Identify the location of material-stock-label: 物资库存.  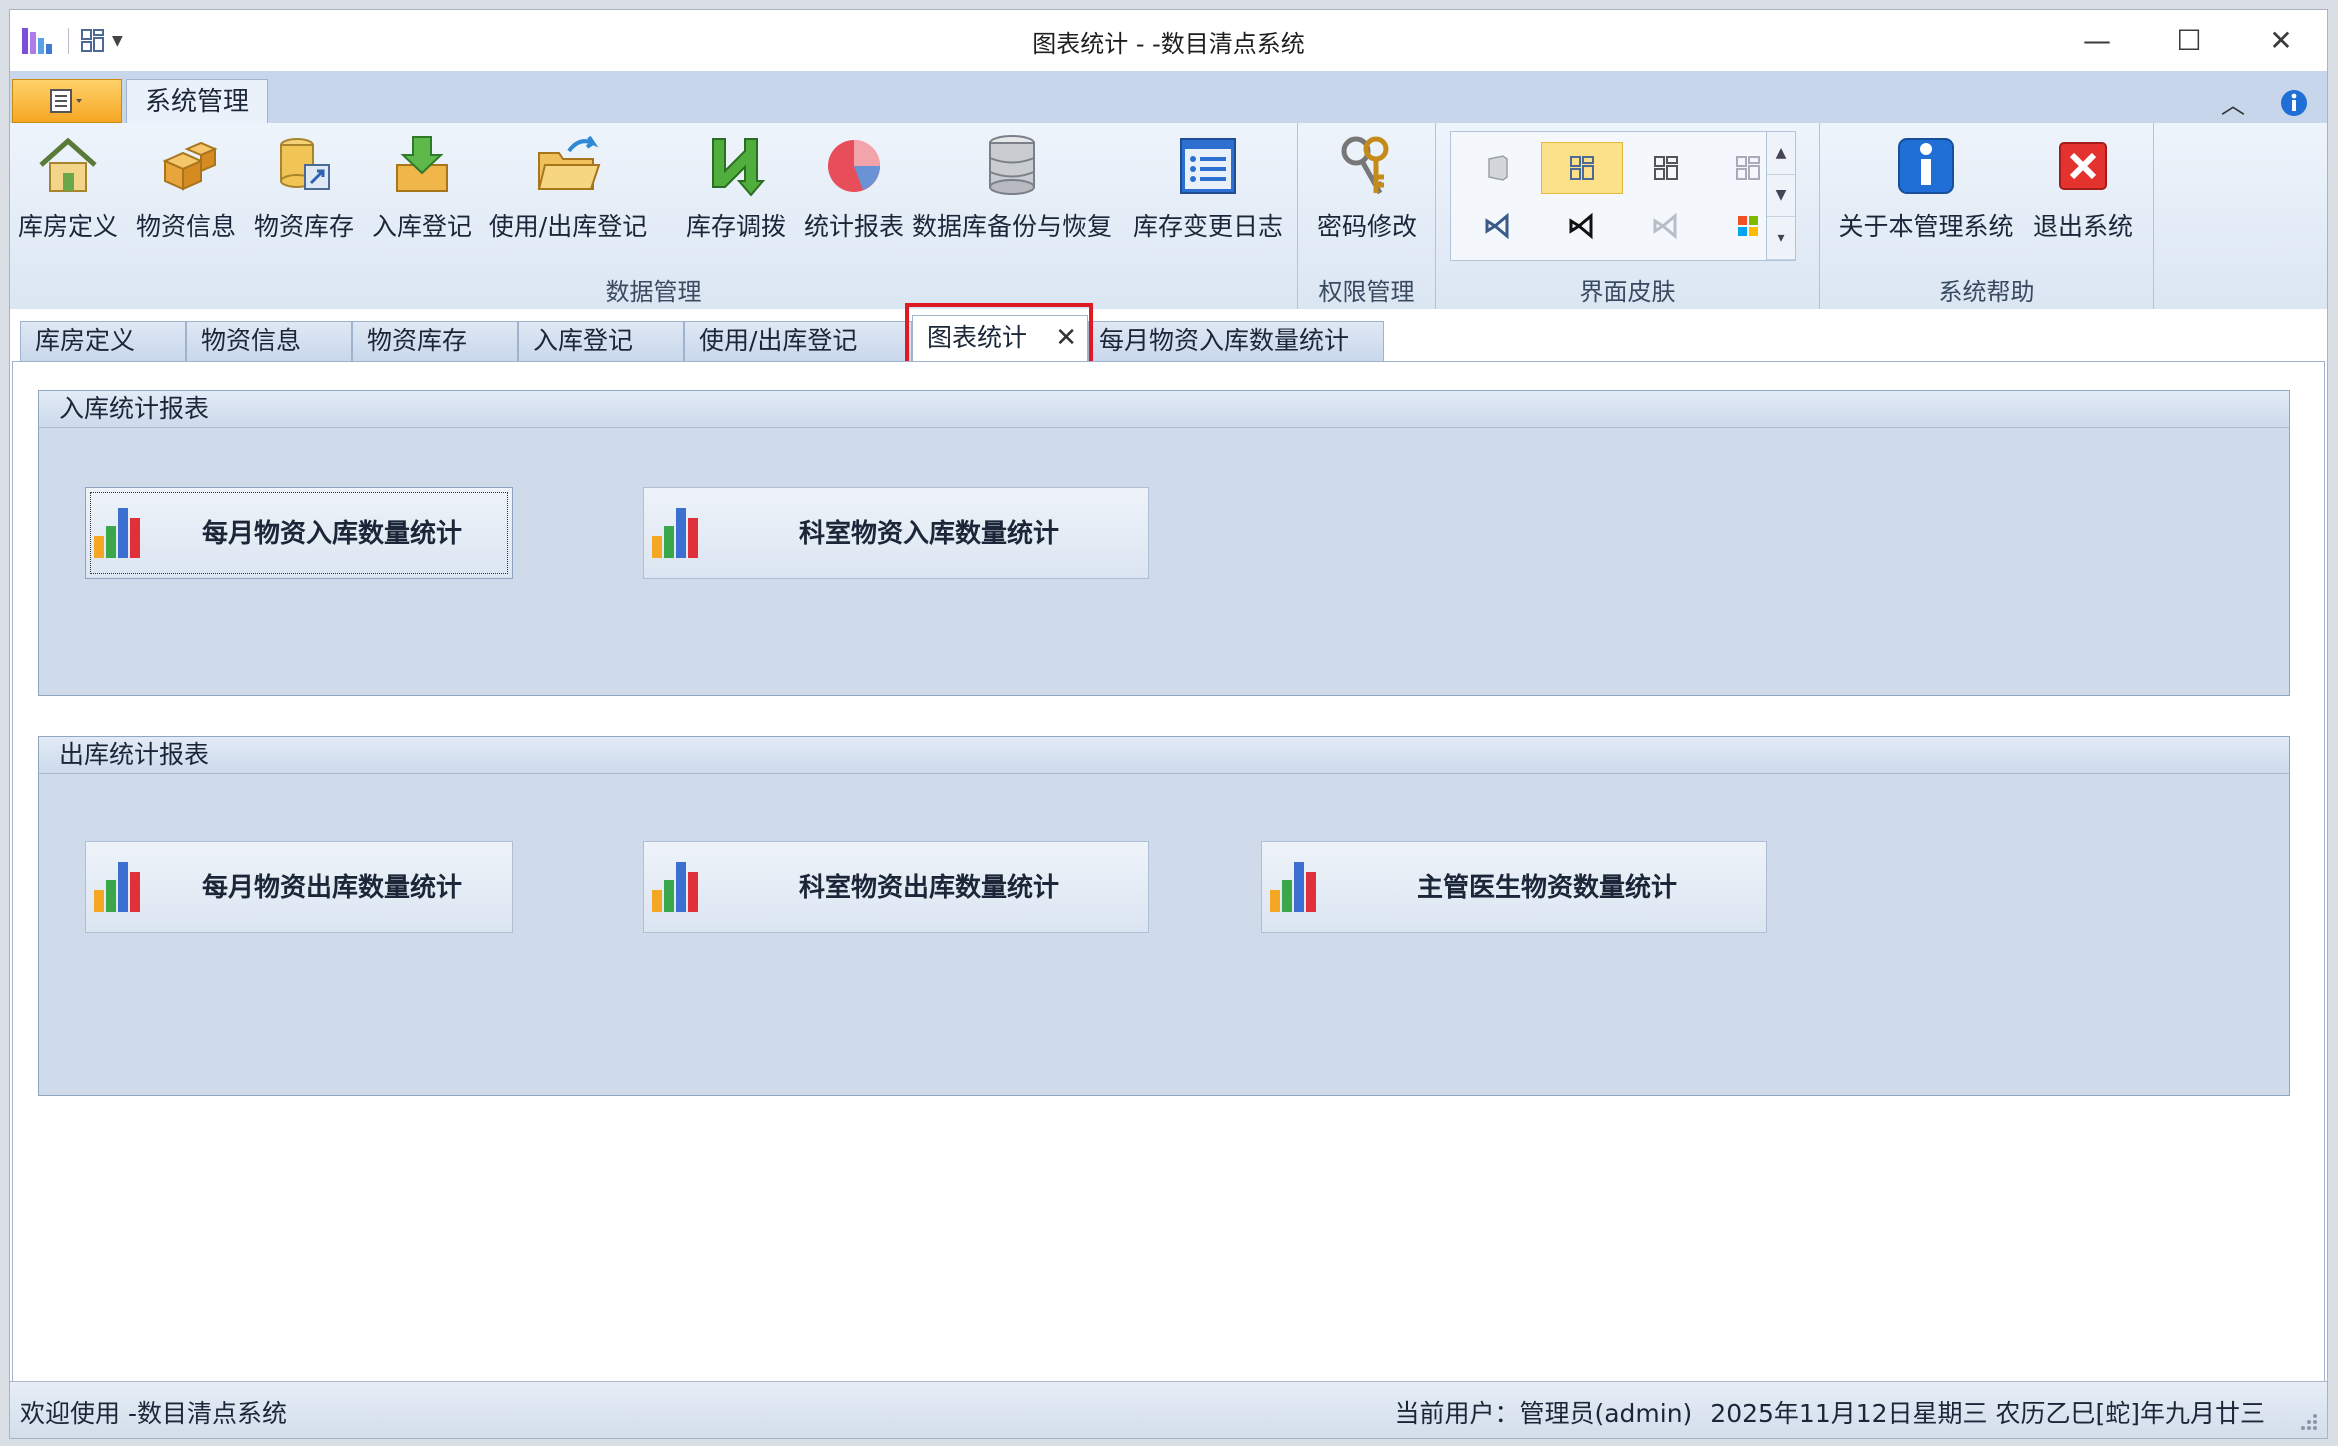
(304, 226).